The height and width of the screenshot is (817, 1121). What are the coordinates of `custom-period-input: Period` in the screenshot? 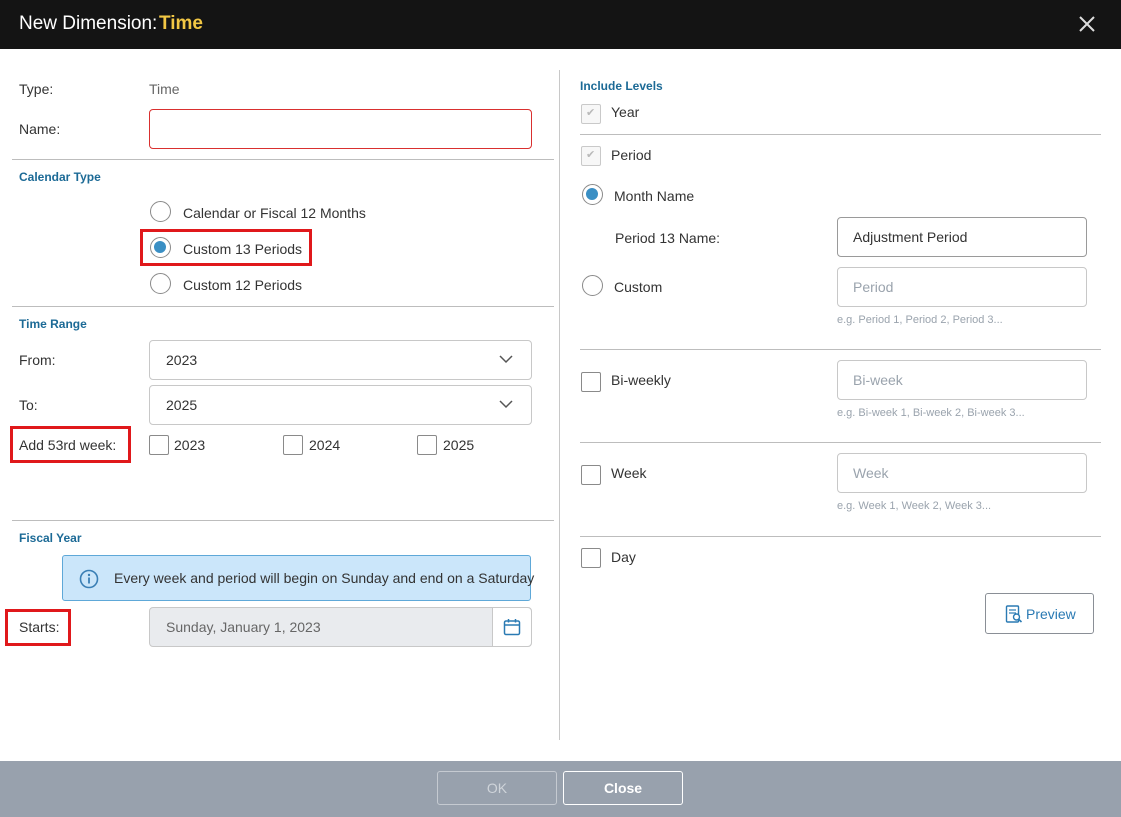 It's located at (962, 287).